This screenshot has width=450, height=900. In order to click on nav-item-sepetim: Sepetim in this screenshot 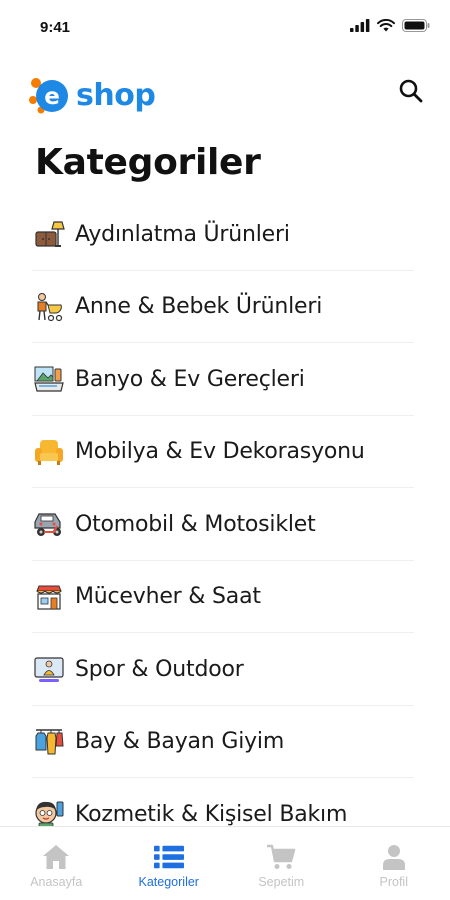, I will do `click(281, 863)`.